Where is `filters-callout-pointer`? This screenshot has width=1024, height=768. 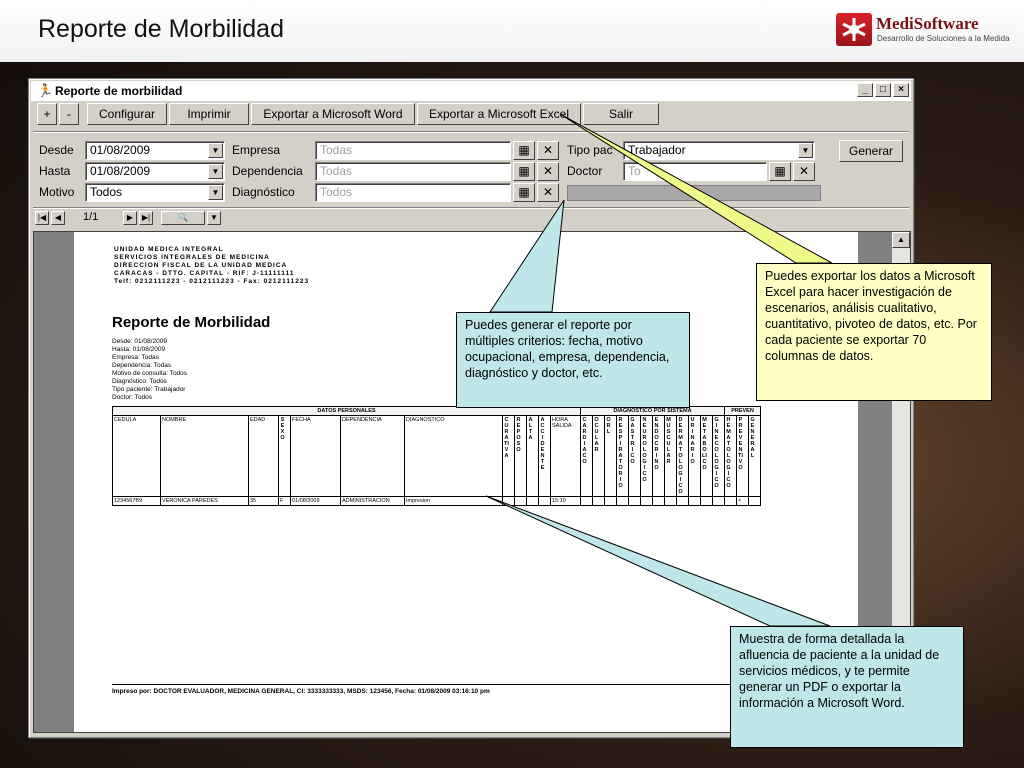 filters-callout-pointer is located at coordinates (527, 256).